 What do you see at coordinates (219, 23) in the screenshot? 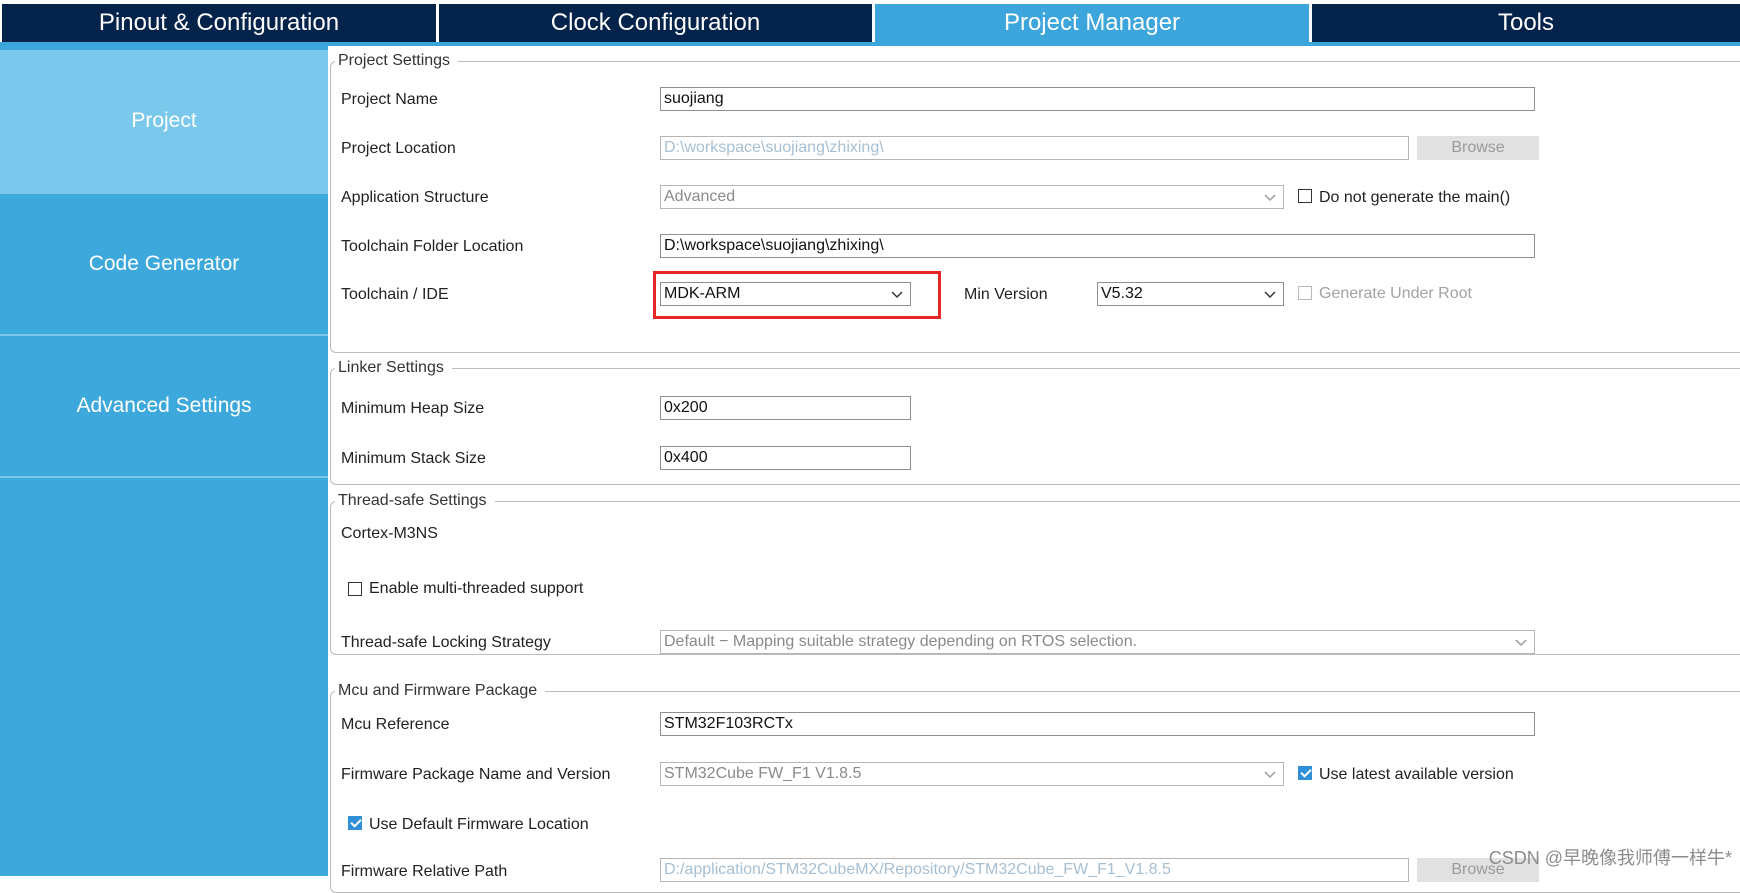
I see `tab-pinout-configuration: Pinout & Configuration` at bounding box center [219, 23].